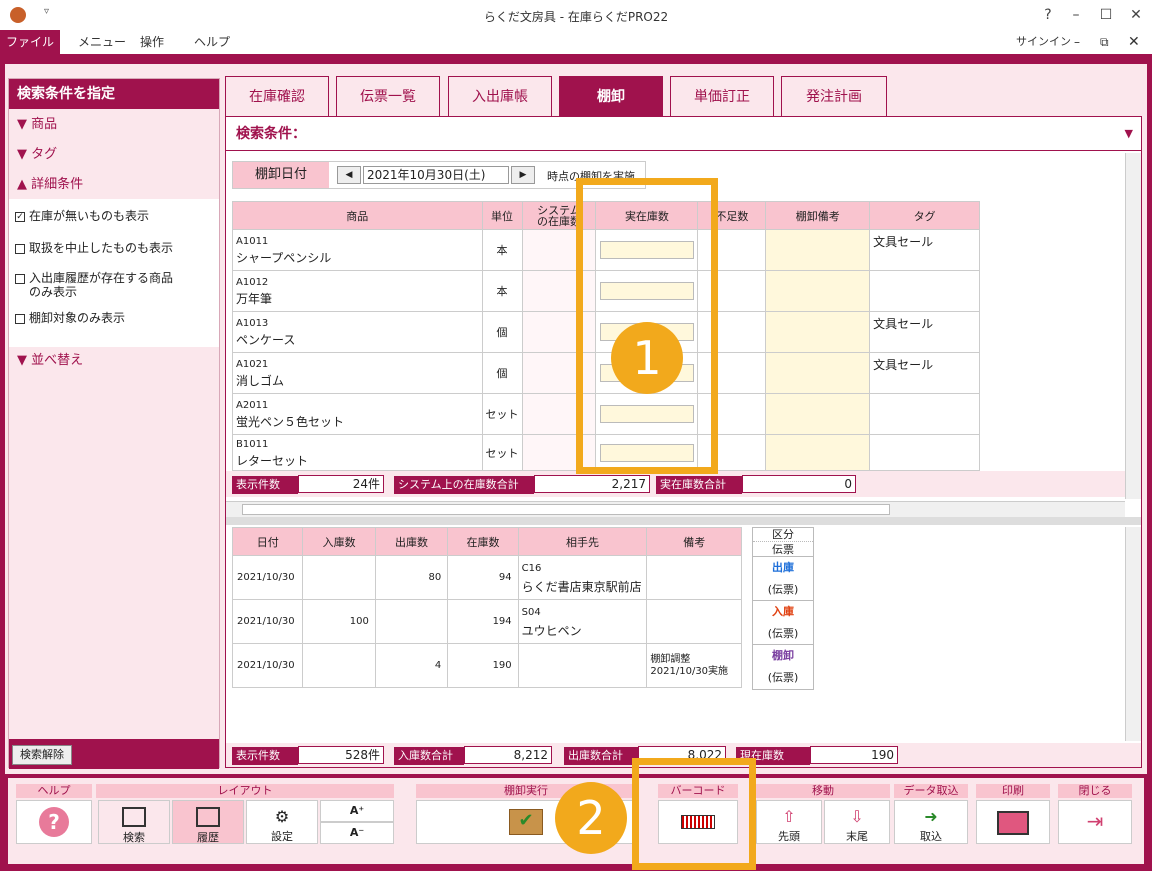 The image size is (1152, 871). Describe the element at coordinates (114, 361) in the screenshot. I see `section-sort: ▼ 並べ替え` at that location.